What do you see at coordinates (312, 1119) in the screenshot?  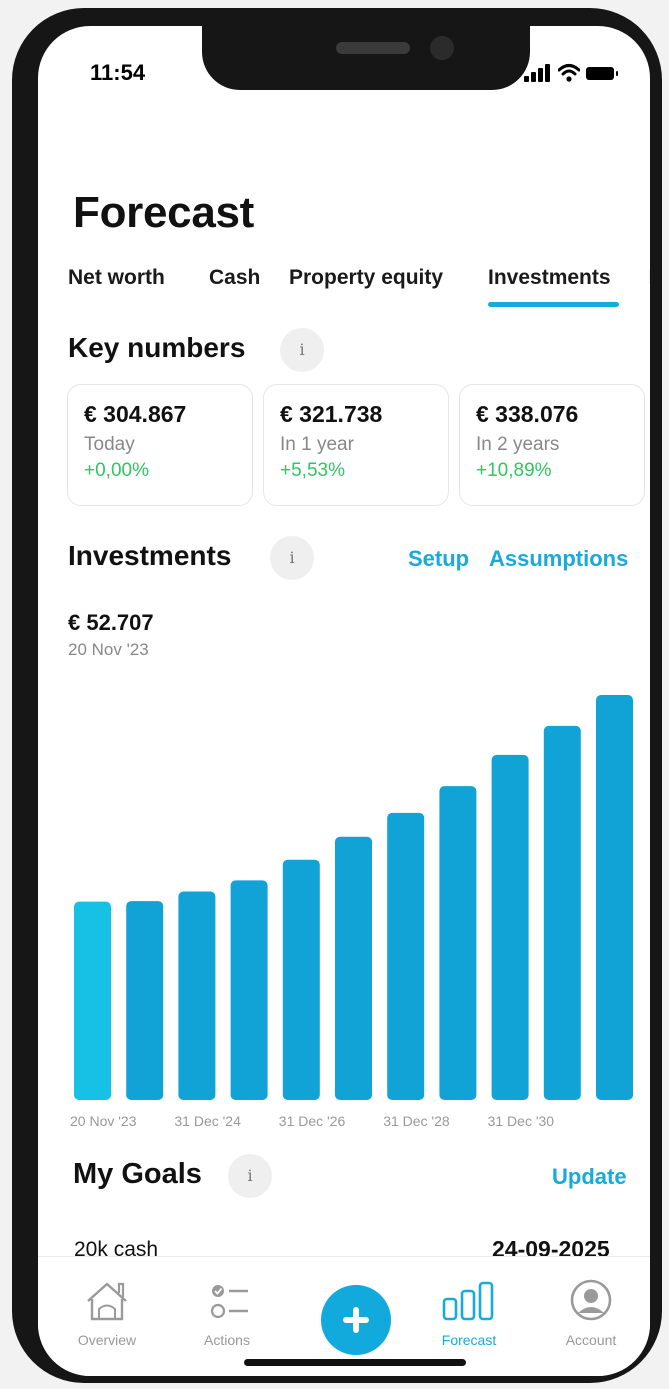 I see `x-tick-label: 31 Dec '26` at bounding box center [312, 1119].